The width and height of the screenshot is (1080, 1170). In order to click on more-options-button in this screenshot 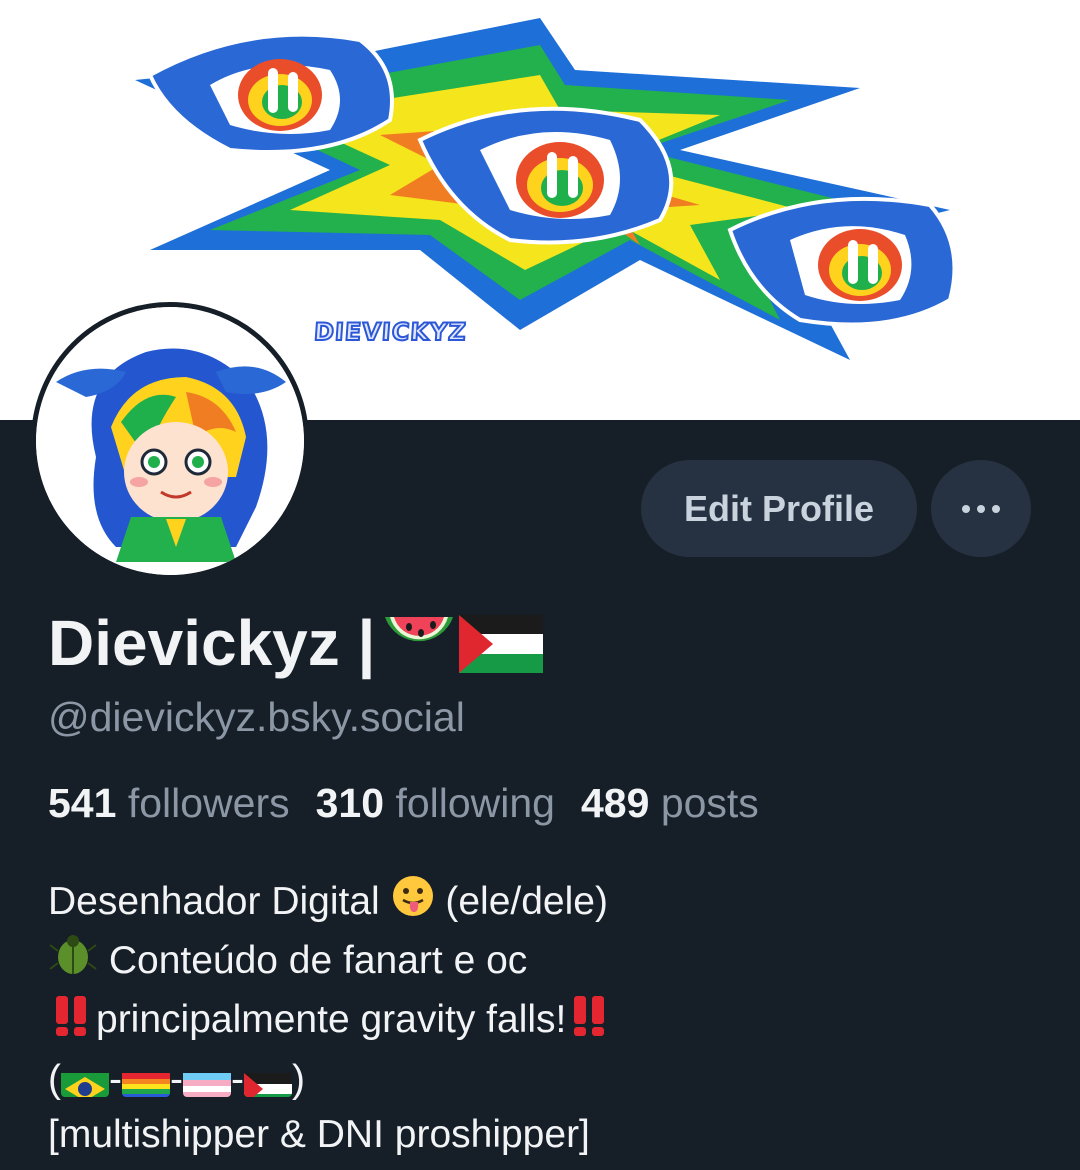, I will do `click(981, 508)`.